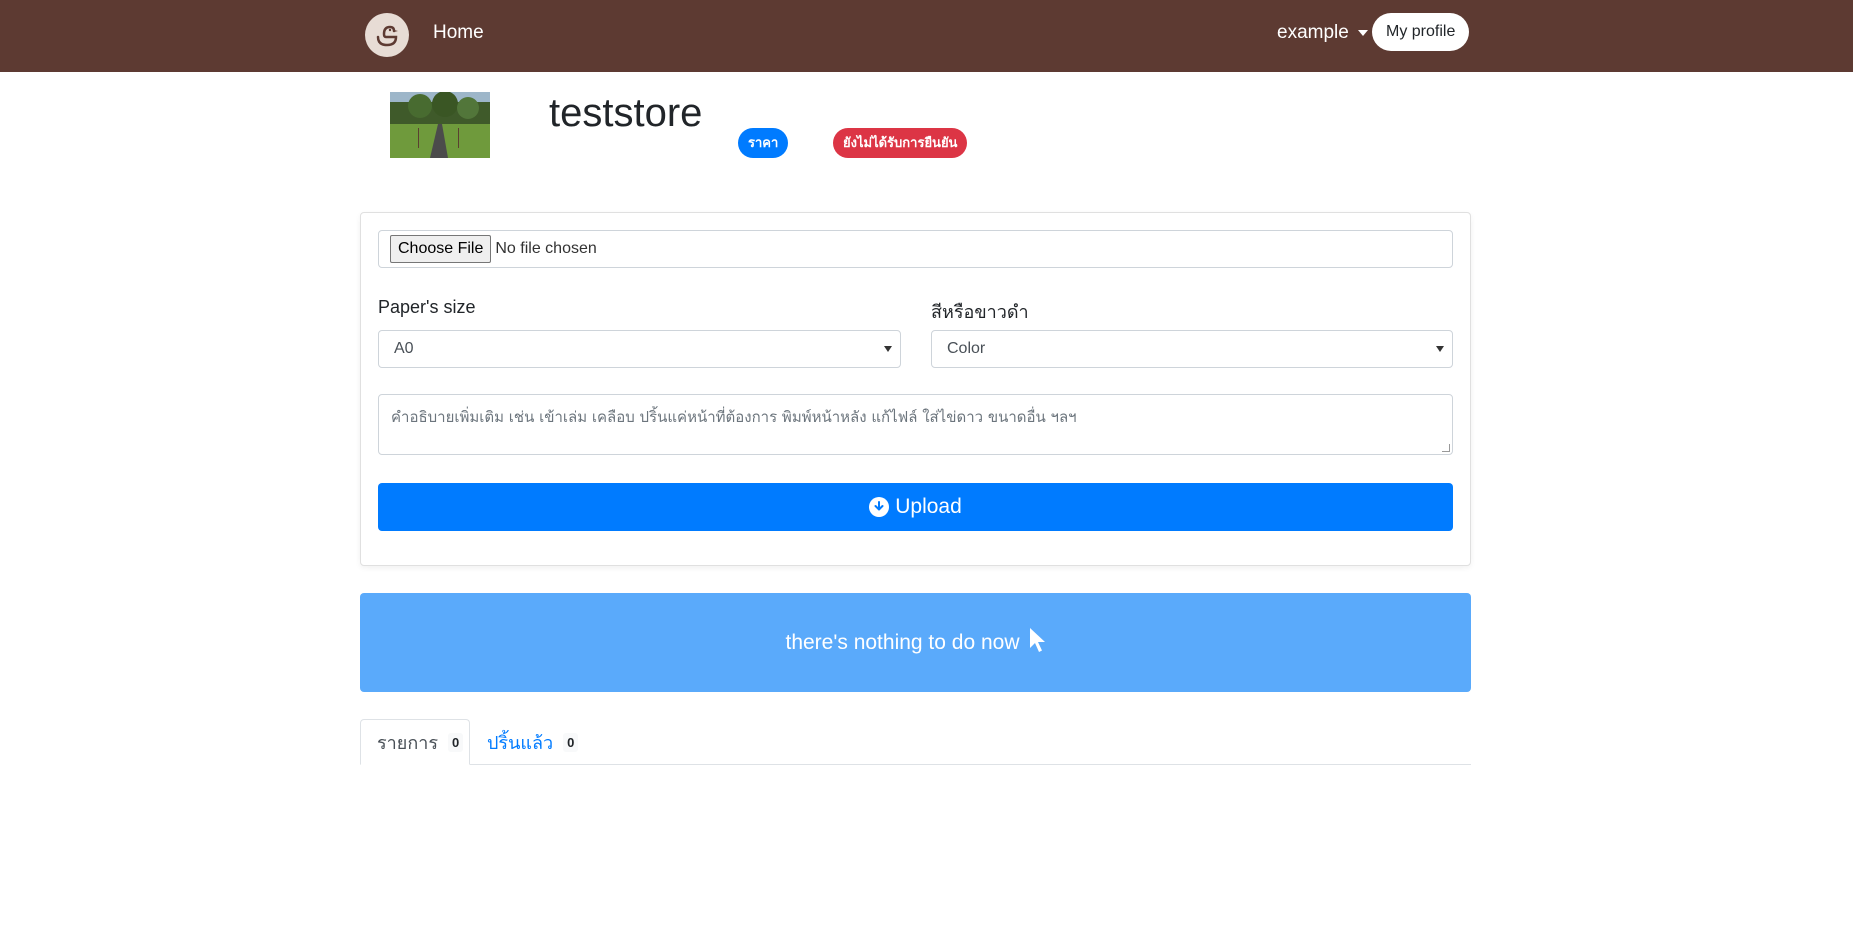 The width and height of the screenshot is (1853, 952). What do you see at coordinates (1421, 32) in the screenshot?
I see `my-profile-button: My profile` at bounding box center [1421, 32].